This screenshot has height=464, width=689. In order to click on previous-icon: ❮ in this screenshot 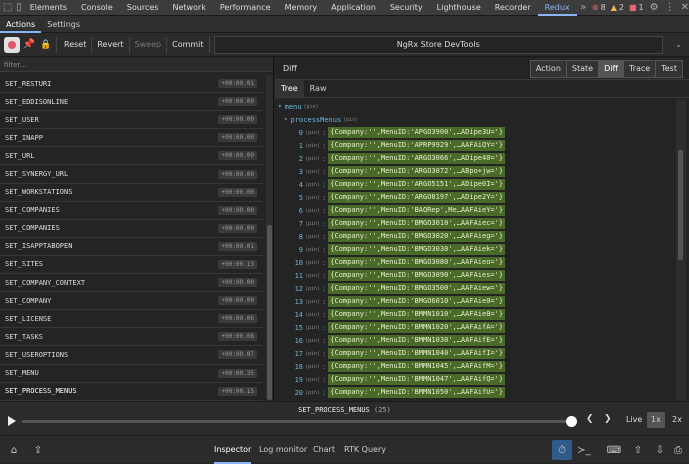, I will do `click(590, 419)`.